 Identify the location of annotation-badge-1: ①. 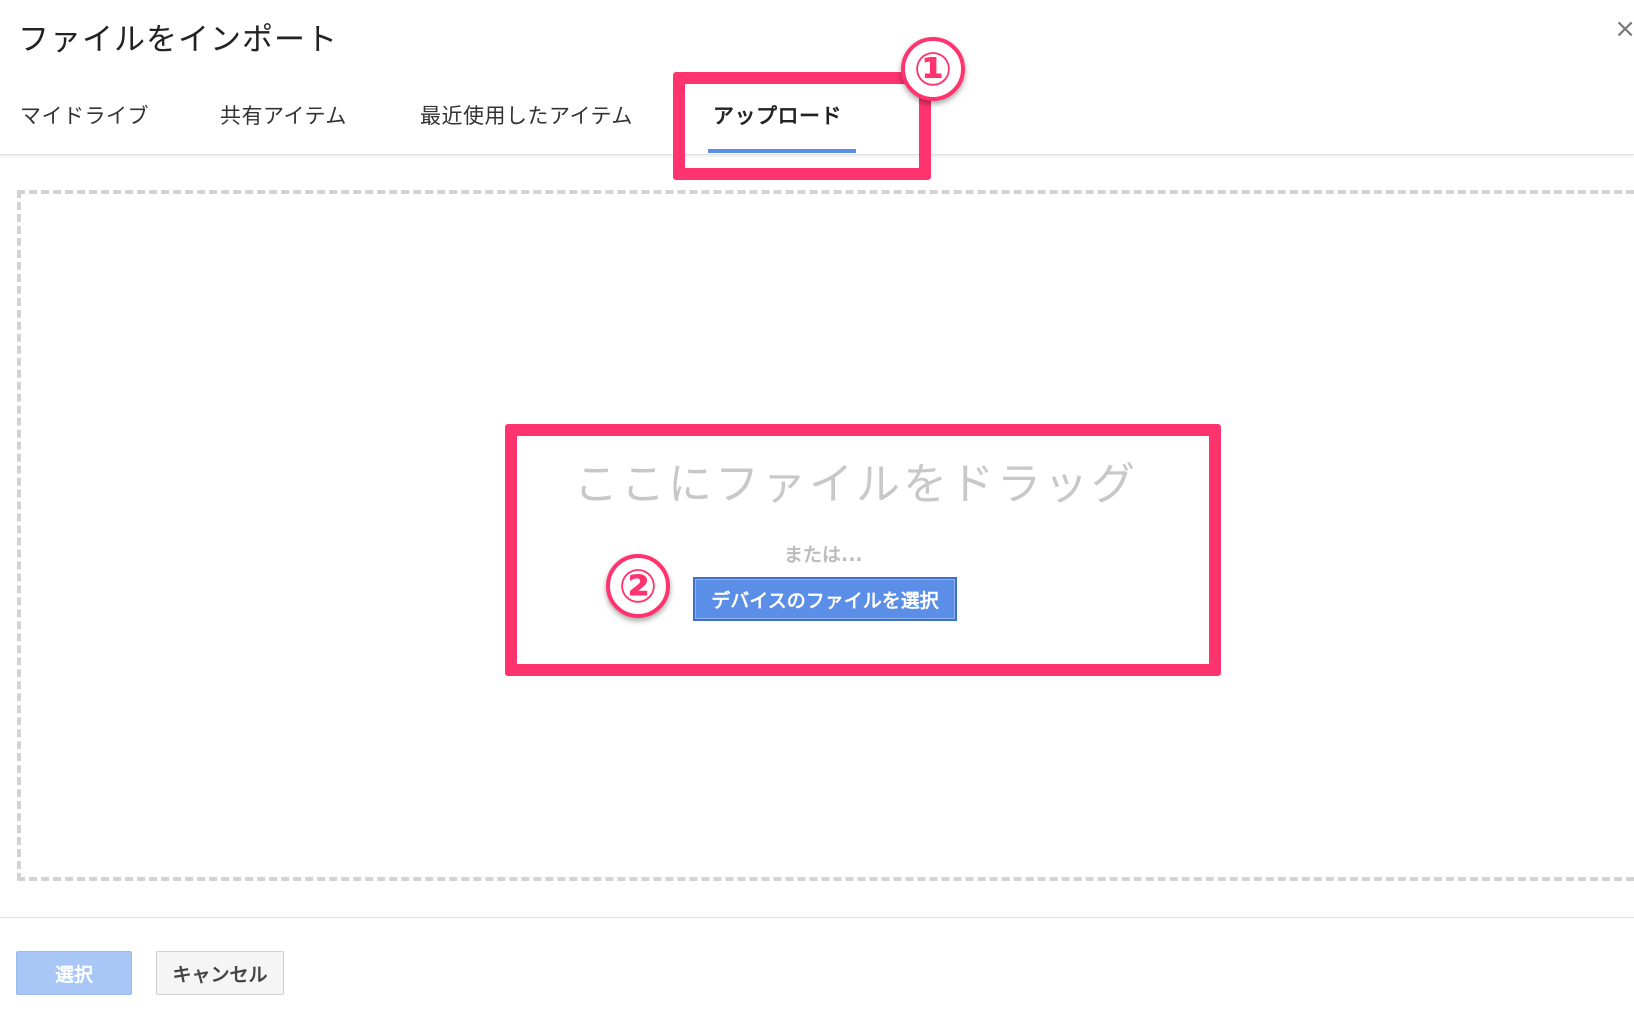
(933, 69).